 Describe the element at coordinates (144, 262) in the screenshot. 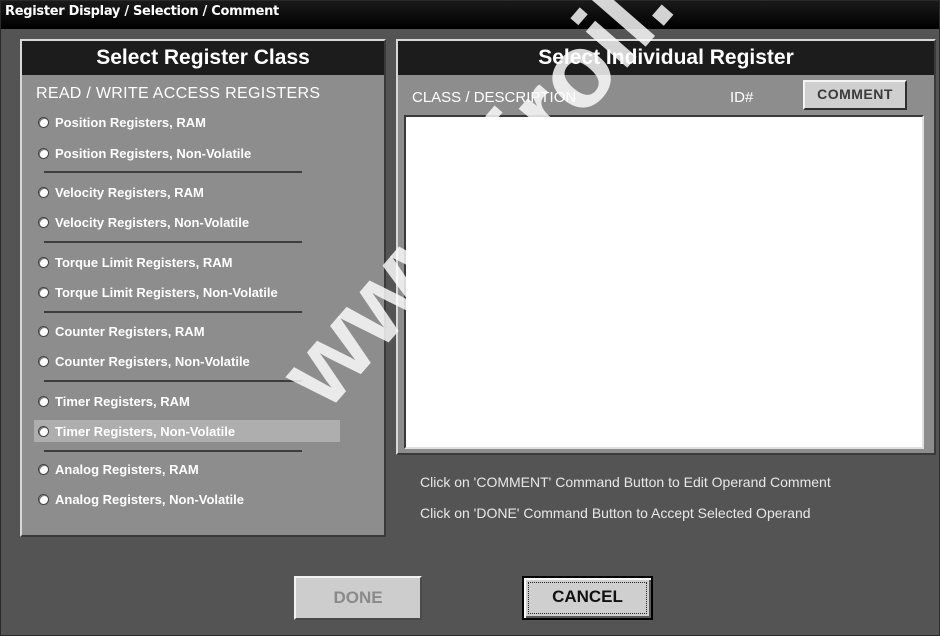

I see `option-label: Torque Limit Registers, RAM` at that location.